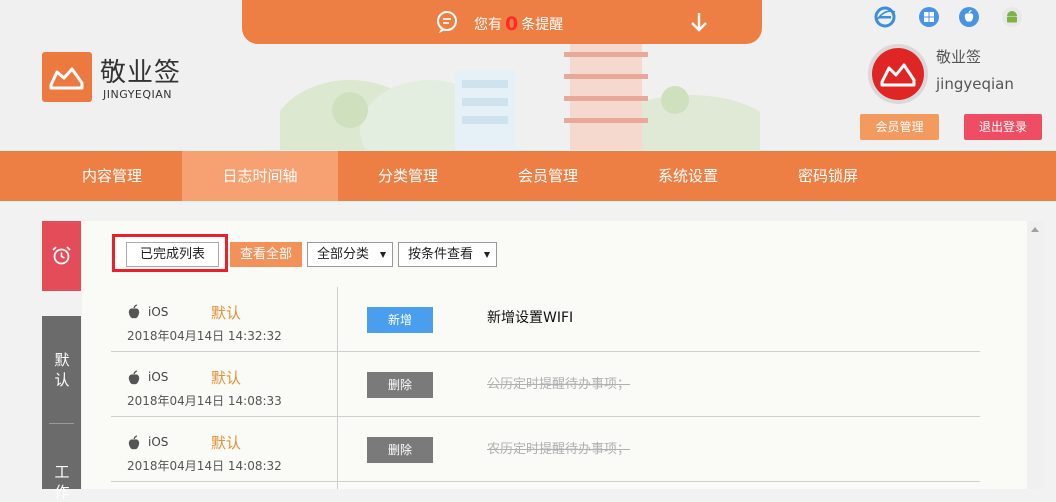 This screenshot has width=1056, height=502. Describe the element at coordinates (1012, 17) in the screenshot. I see `android-icon` at that location.